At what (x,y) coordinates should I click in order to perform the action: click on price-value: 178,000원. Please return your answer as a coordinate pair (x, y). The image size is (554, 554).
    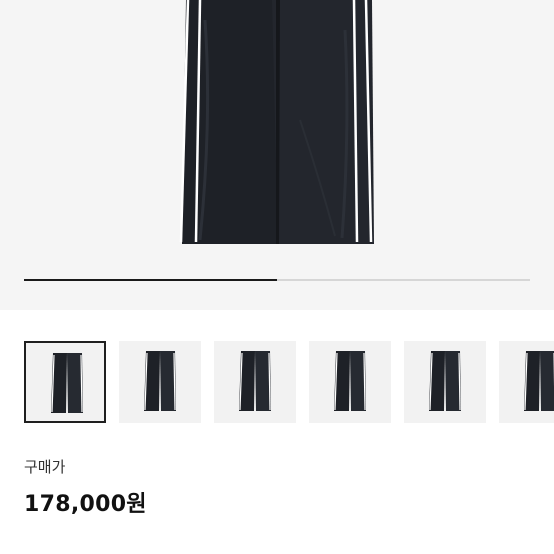
    Looking at the image, I should click on (85, 504).